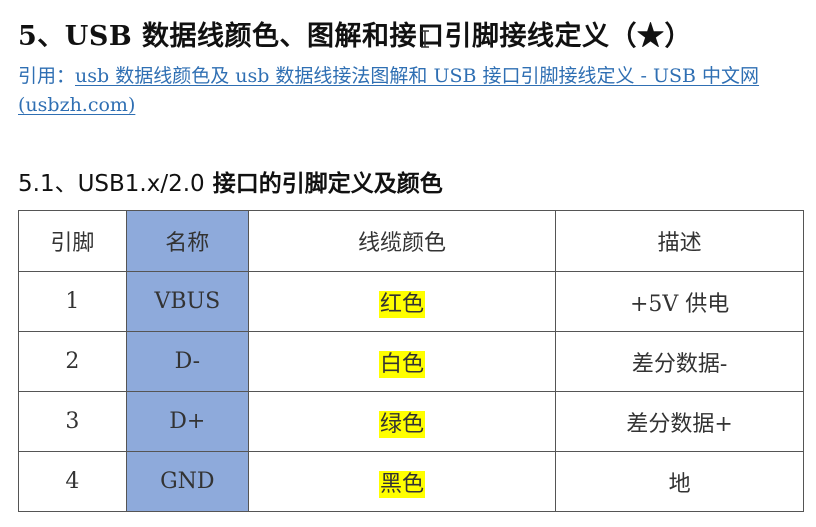 This screenshot has height=527, width=816. I want to click on header-name: 名称, so click(187, 241).